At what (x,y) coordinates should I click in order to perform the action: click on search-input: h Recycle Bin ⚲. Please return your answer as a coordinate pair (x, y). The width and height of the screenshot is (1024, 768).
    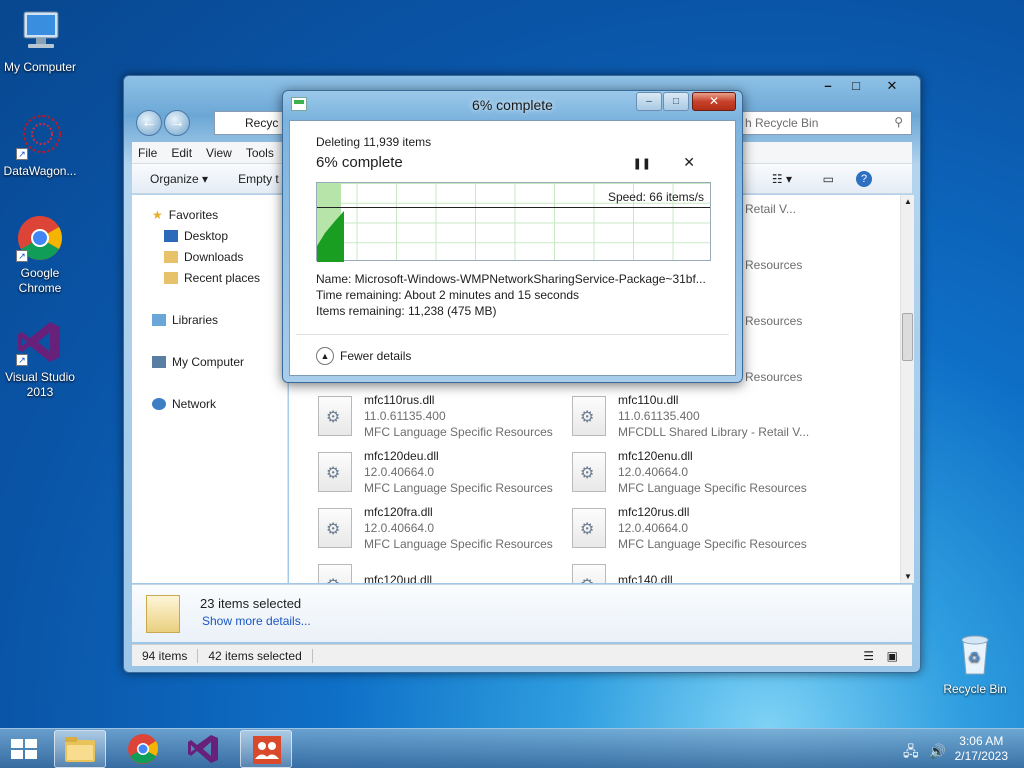
    Looking at the image, I should click on (824, 123).